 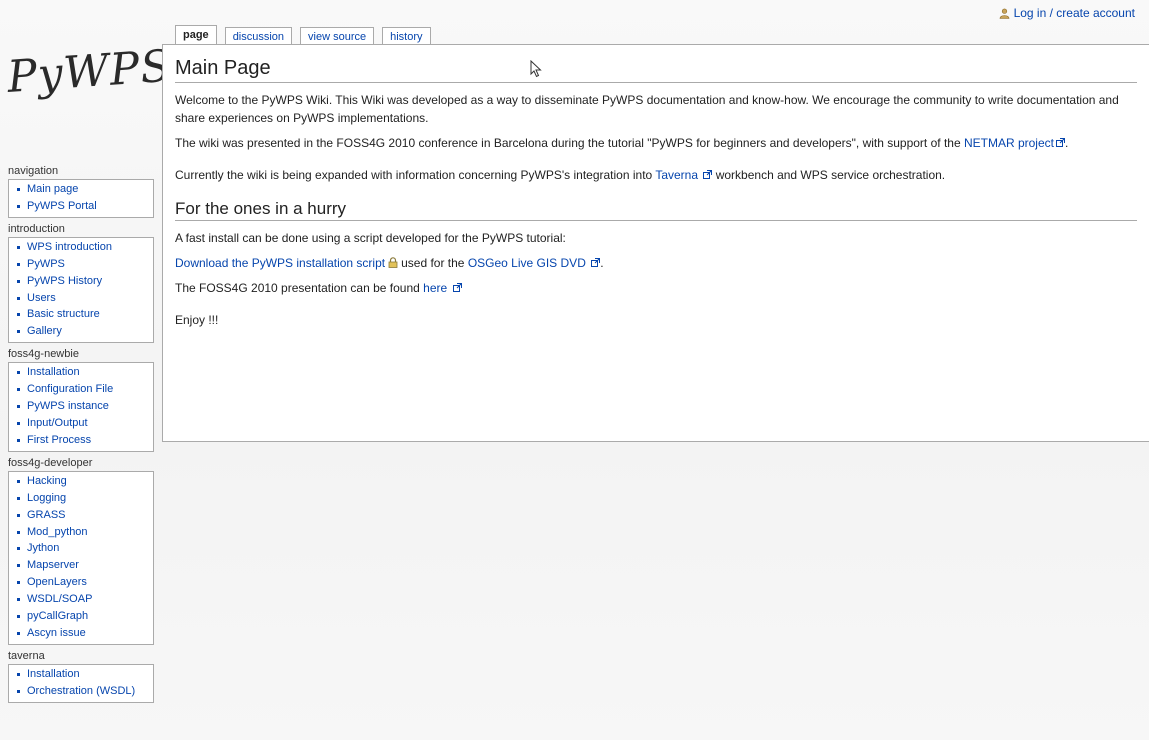 What do you see at coordinates (656, 69) in the screenshot?
I see `page-title: Main Page` at bounding box center [656, 69].